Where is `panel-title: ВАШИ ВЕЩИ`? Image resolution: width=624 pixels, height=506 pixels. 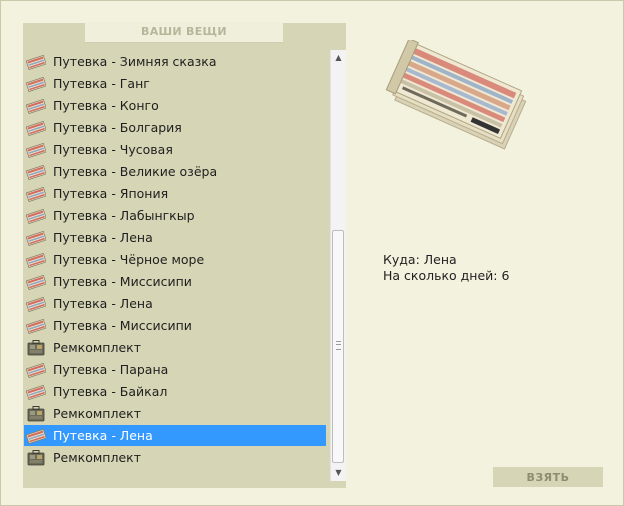 panel-title: ВАШИ ВЕЩИ is located at coordinates (184, 32).